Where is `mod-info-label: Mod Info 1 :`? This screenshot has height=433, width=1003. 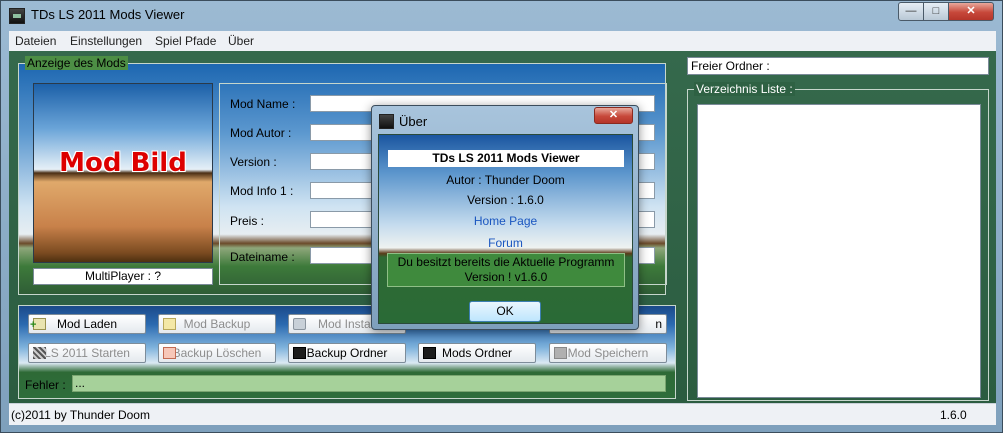
mod-info-label: Mod Info 1 : is located at coordinates (262, 191).